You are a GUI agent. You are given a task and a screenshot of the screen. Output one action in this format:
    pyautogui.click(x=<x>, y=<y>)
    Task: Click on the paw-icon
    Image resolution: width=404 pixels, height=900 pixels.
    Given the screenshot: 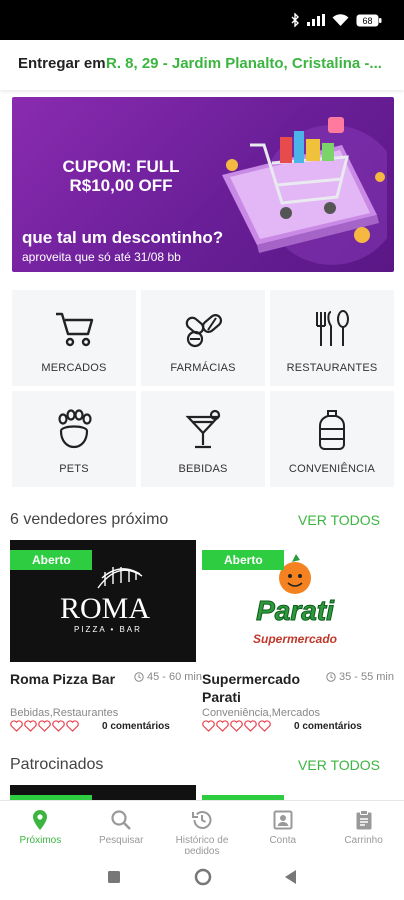 What is the action you would take?
    pyautogui.click(x=75, y=429)
    